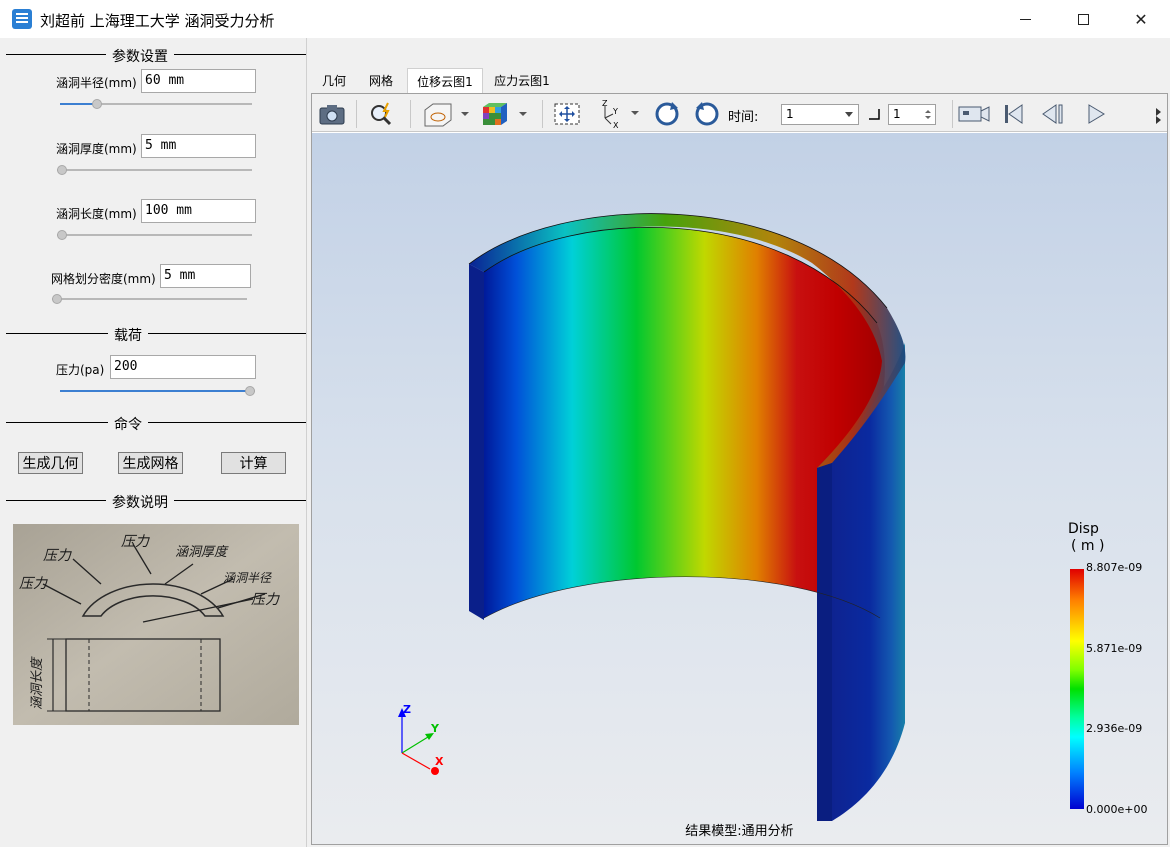 This screenshot has height=847, width=1170. What do you see at coordinates (667, 114) in the screenshot?
I see `rotate-cw-icon` at bounding box center [667, 114].